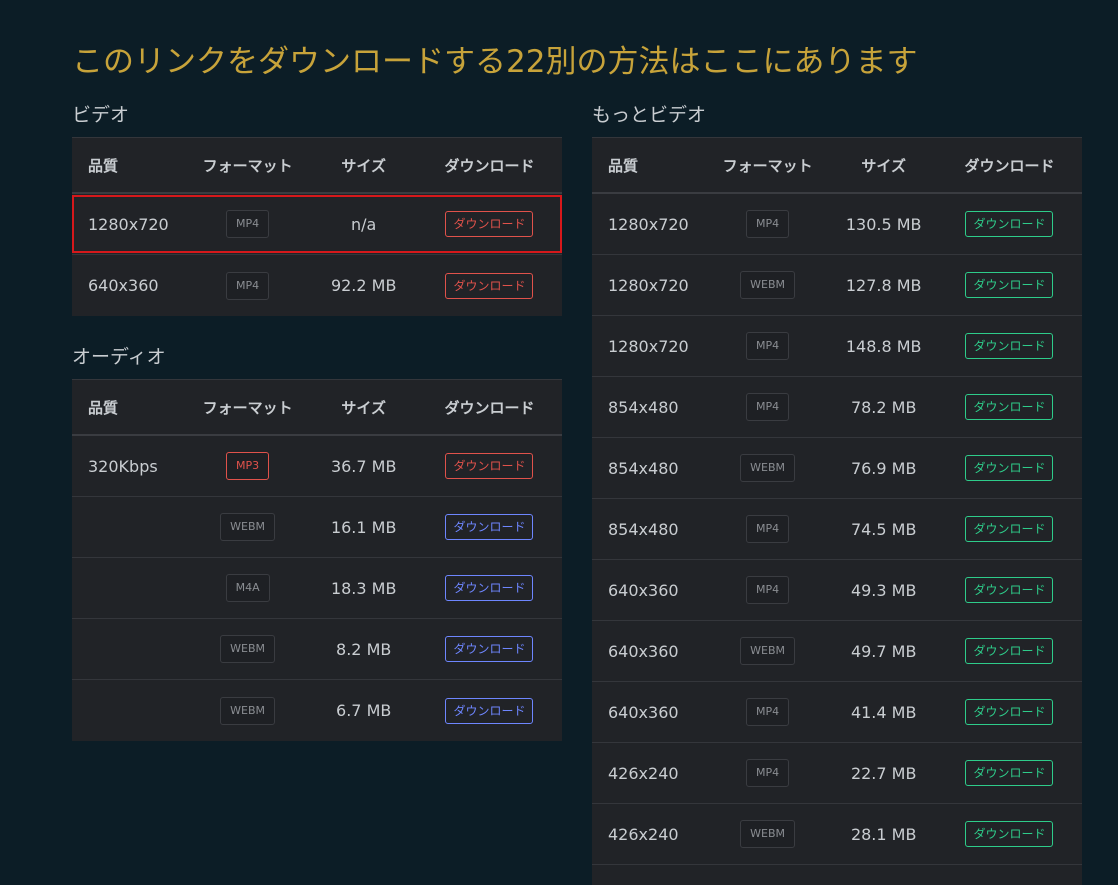  I want to click on table-row-partial, so click(837, 875).